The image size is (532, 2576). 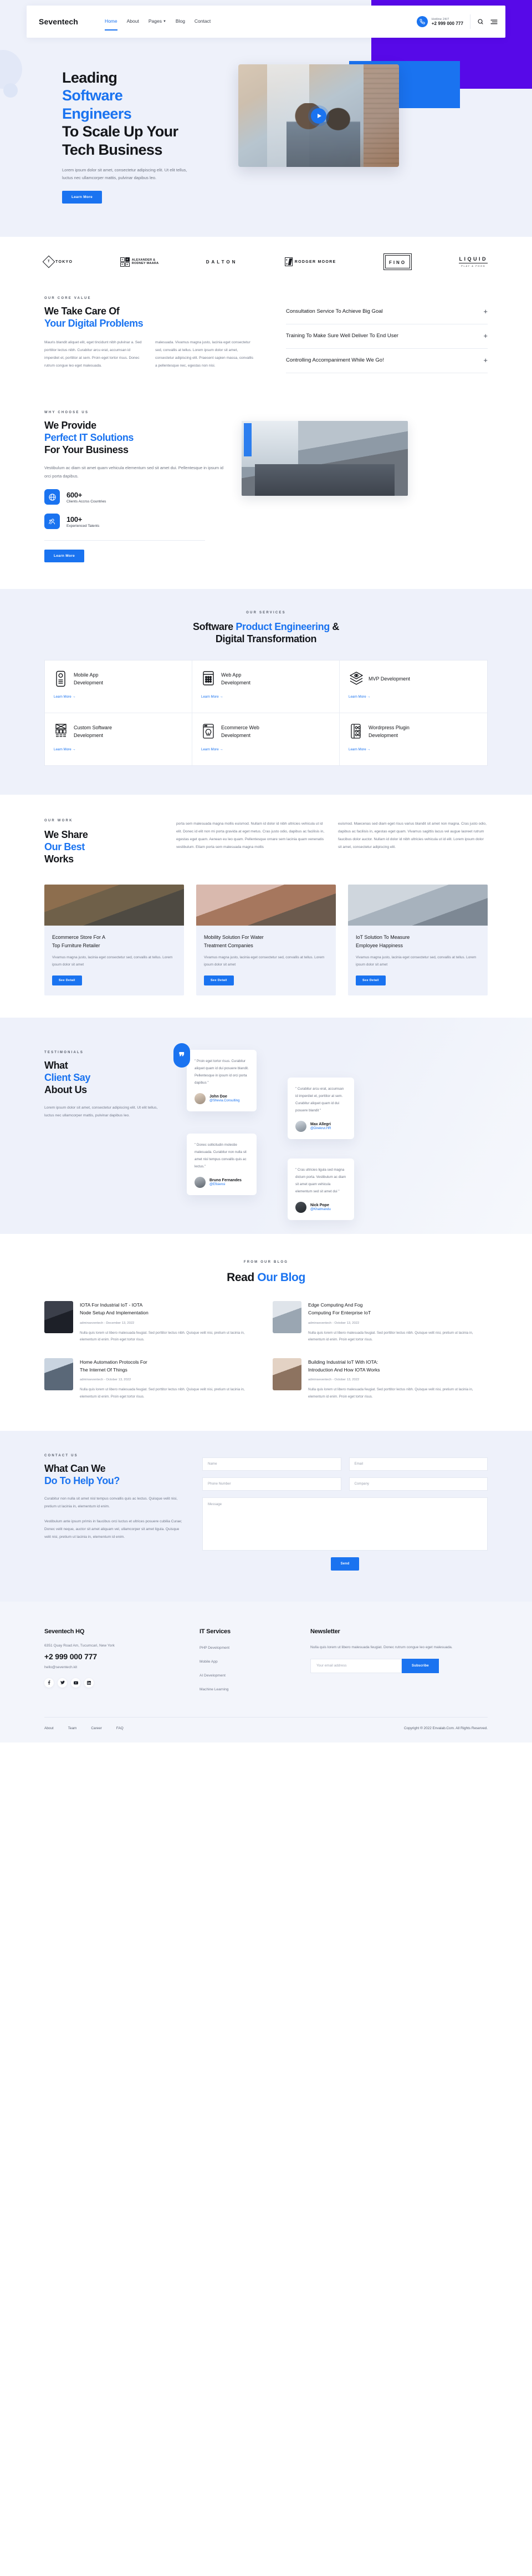 I want to click on service-card-mobile-app: Mobile App Development Learn More →, so click(x=118, y=687).